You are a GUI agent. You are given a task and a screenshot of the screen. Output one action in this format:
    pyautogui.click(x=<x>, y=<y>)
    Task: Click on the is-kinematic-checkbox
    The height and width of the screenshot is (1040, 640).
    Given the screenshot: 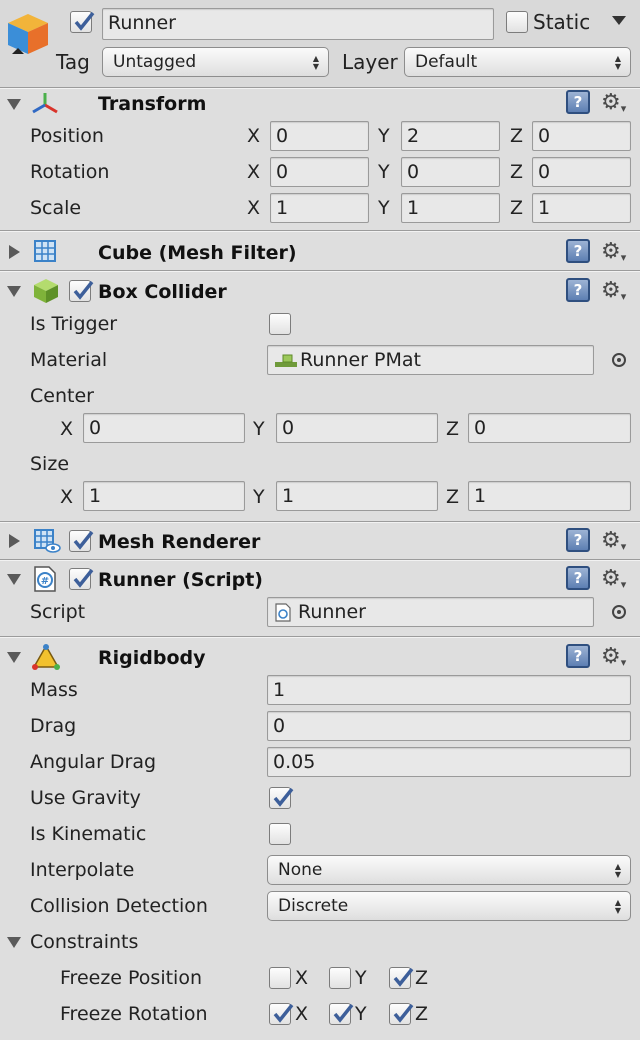 What is the action you would take?
    pyautogui.click(x=280, y=834)
    